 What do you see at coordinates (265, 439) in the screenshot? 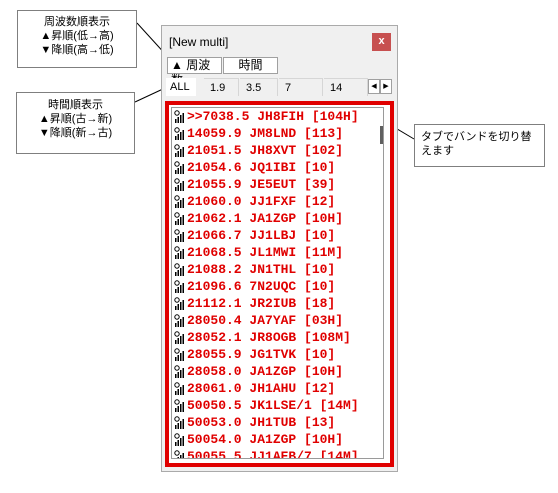
I see `spot-text: 50054.0 JA1ZGP [10H]` at bounding box center [265, 439].